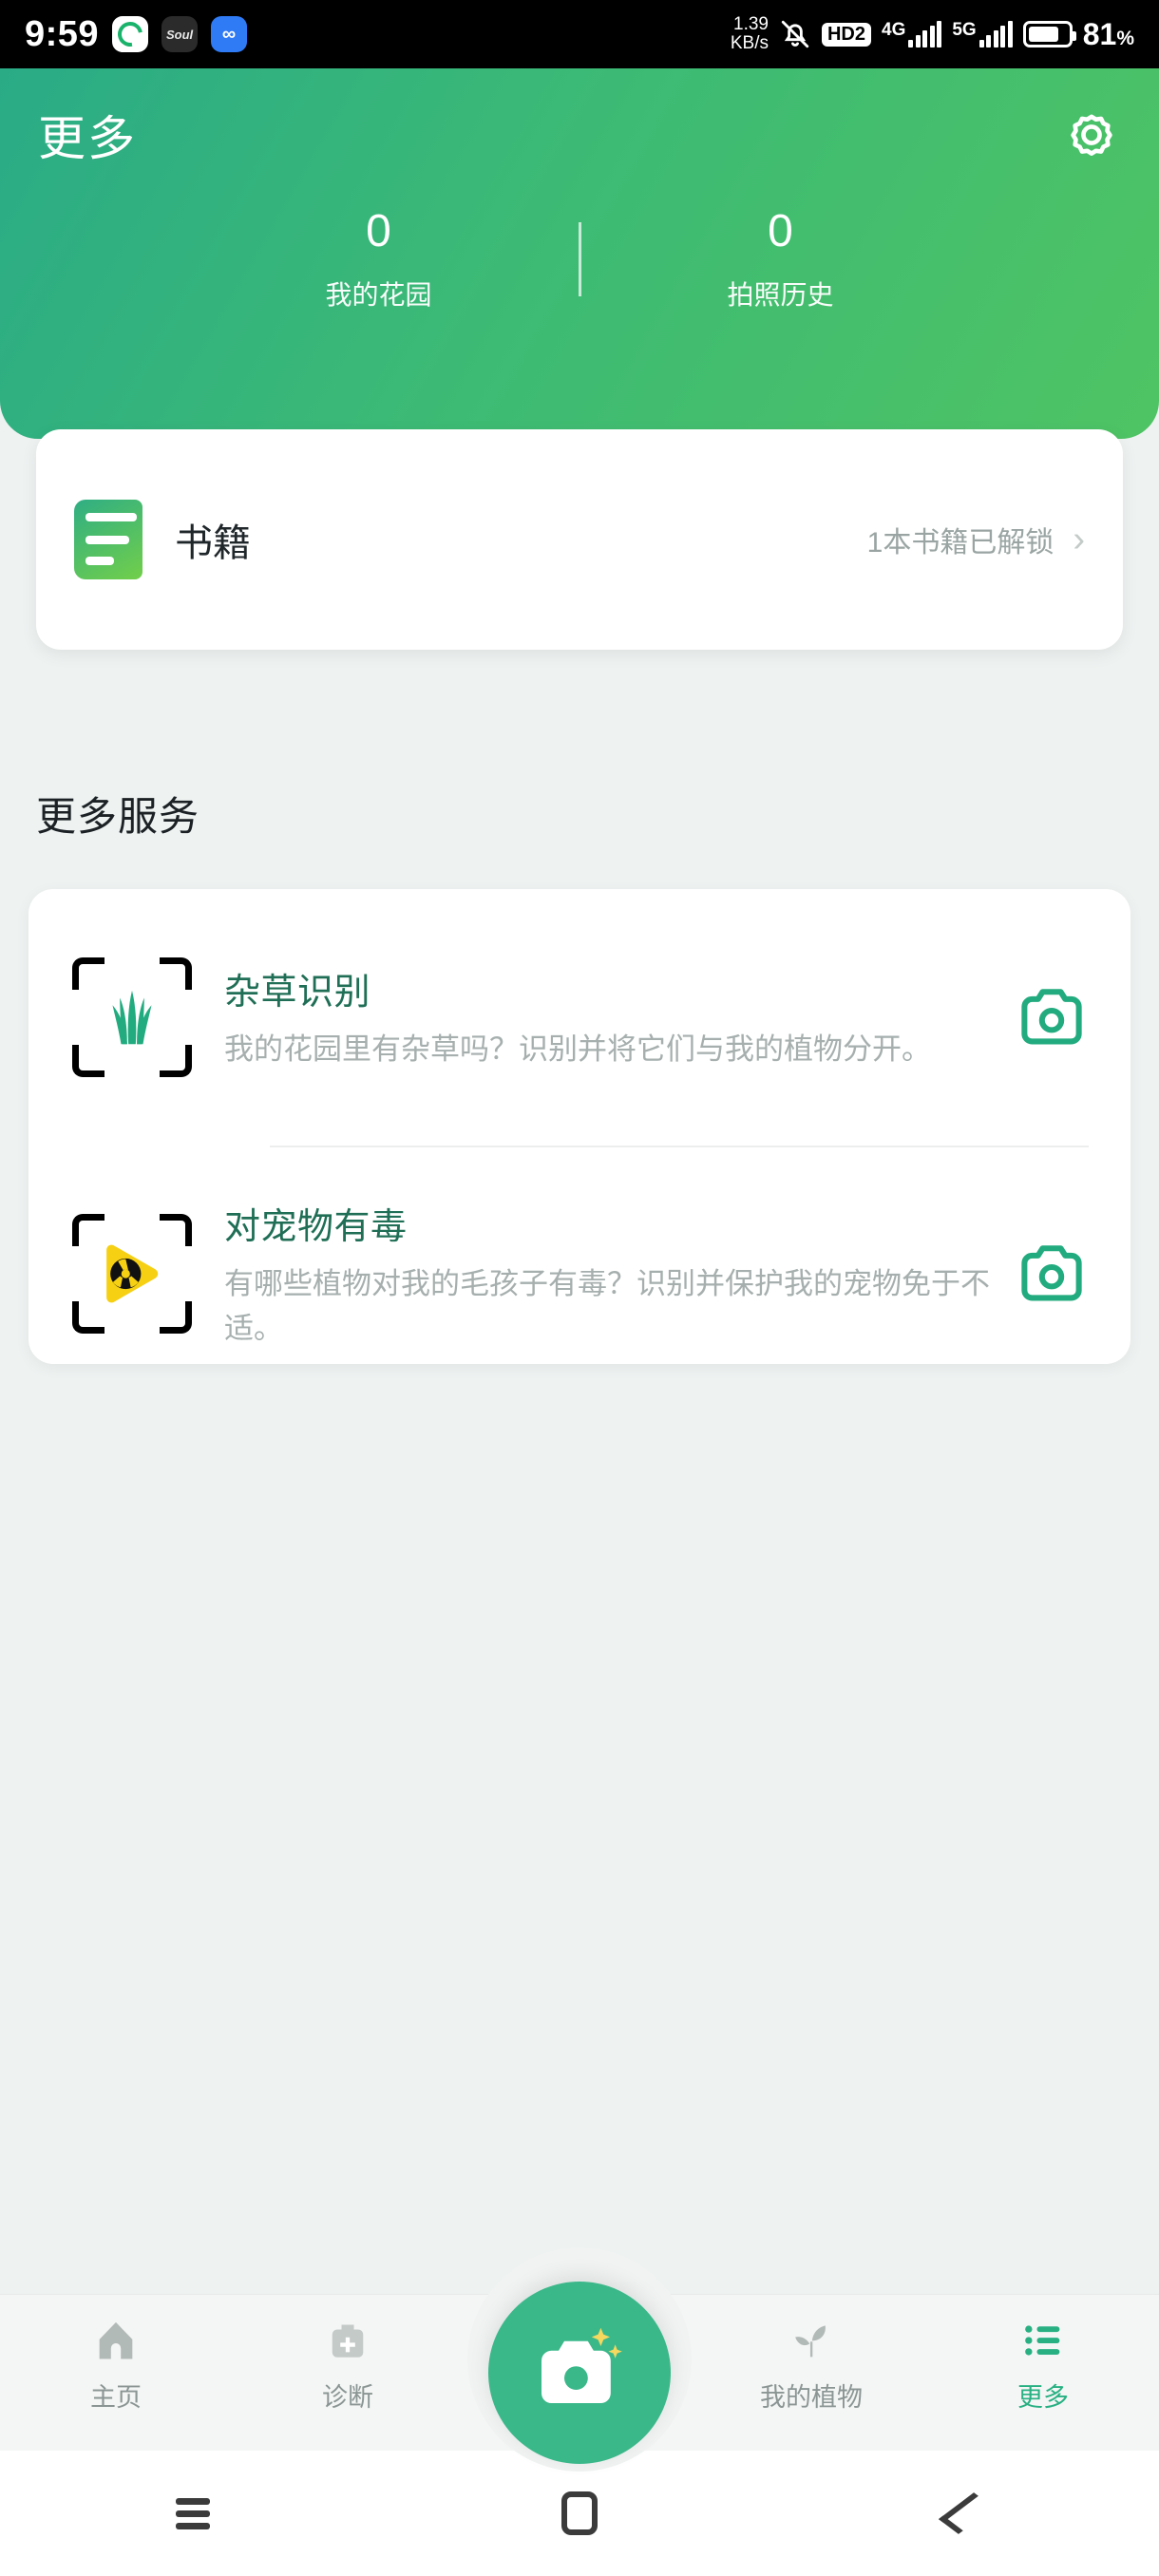  Describe the element at coordinates (316, 1227) in the screenshot. I see `service-name-toxic-to-pets: 对宠物有毒` at that location.